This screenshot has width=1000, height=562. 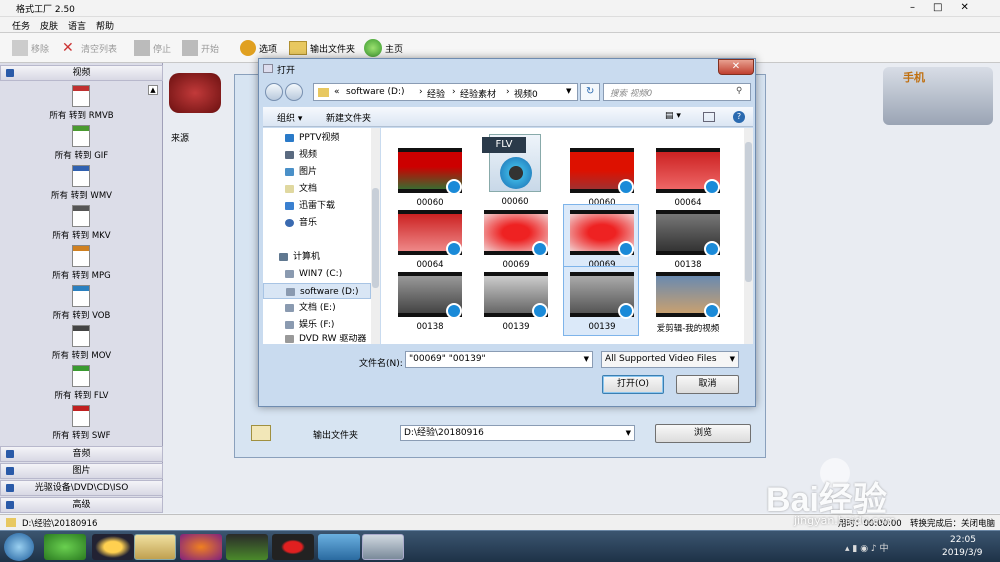 What do you see at coordinates (511, 163) in the screenshot?
I see `flv-icon: FLV` at bounding box center [511, 163].